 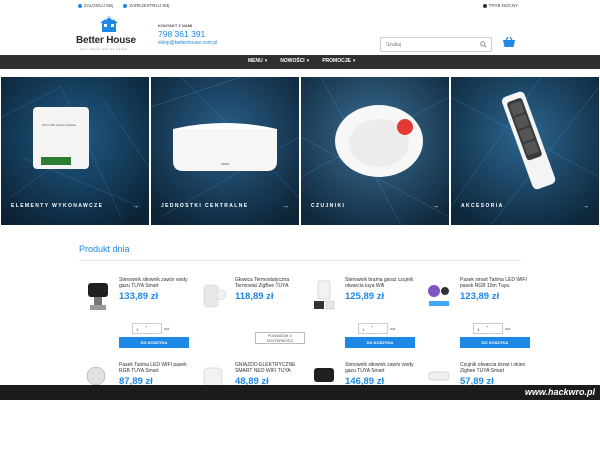 I want to click on search-icon, so click(x=483, y=44).